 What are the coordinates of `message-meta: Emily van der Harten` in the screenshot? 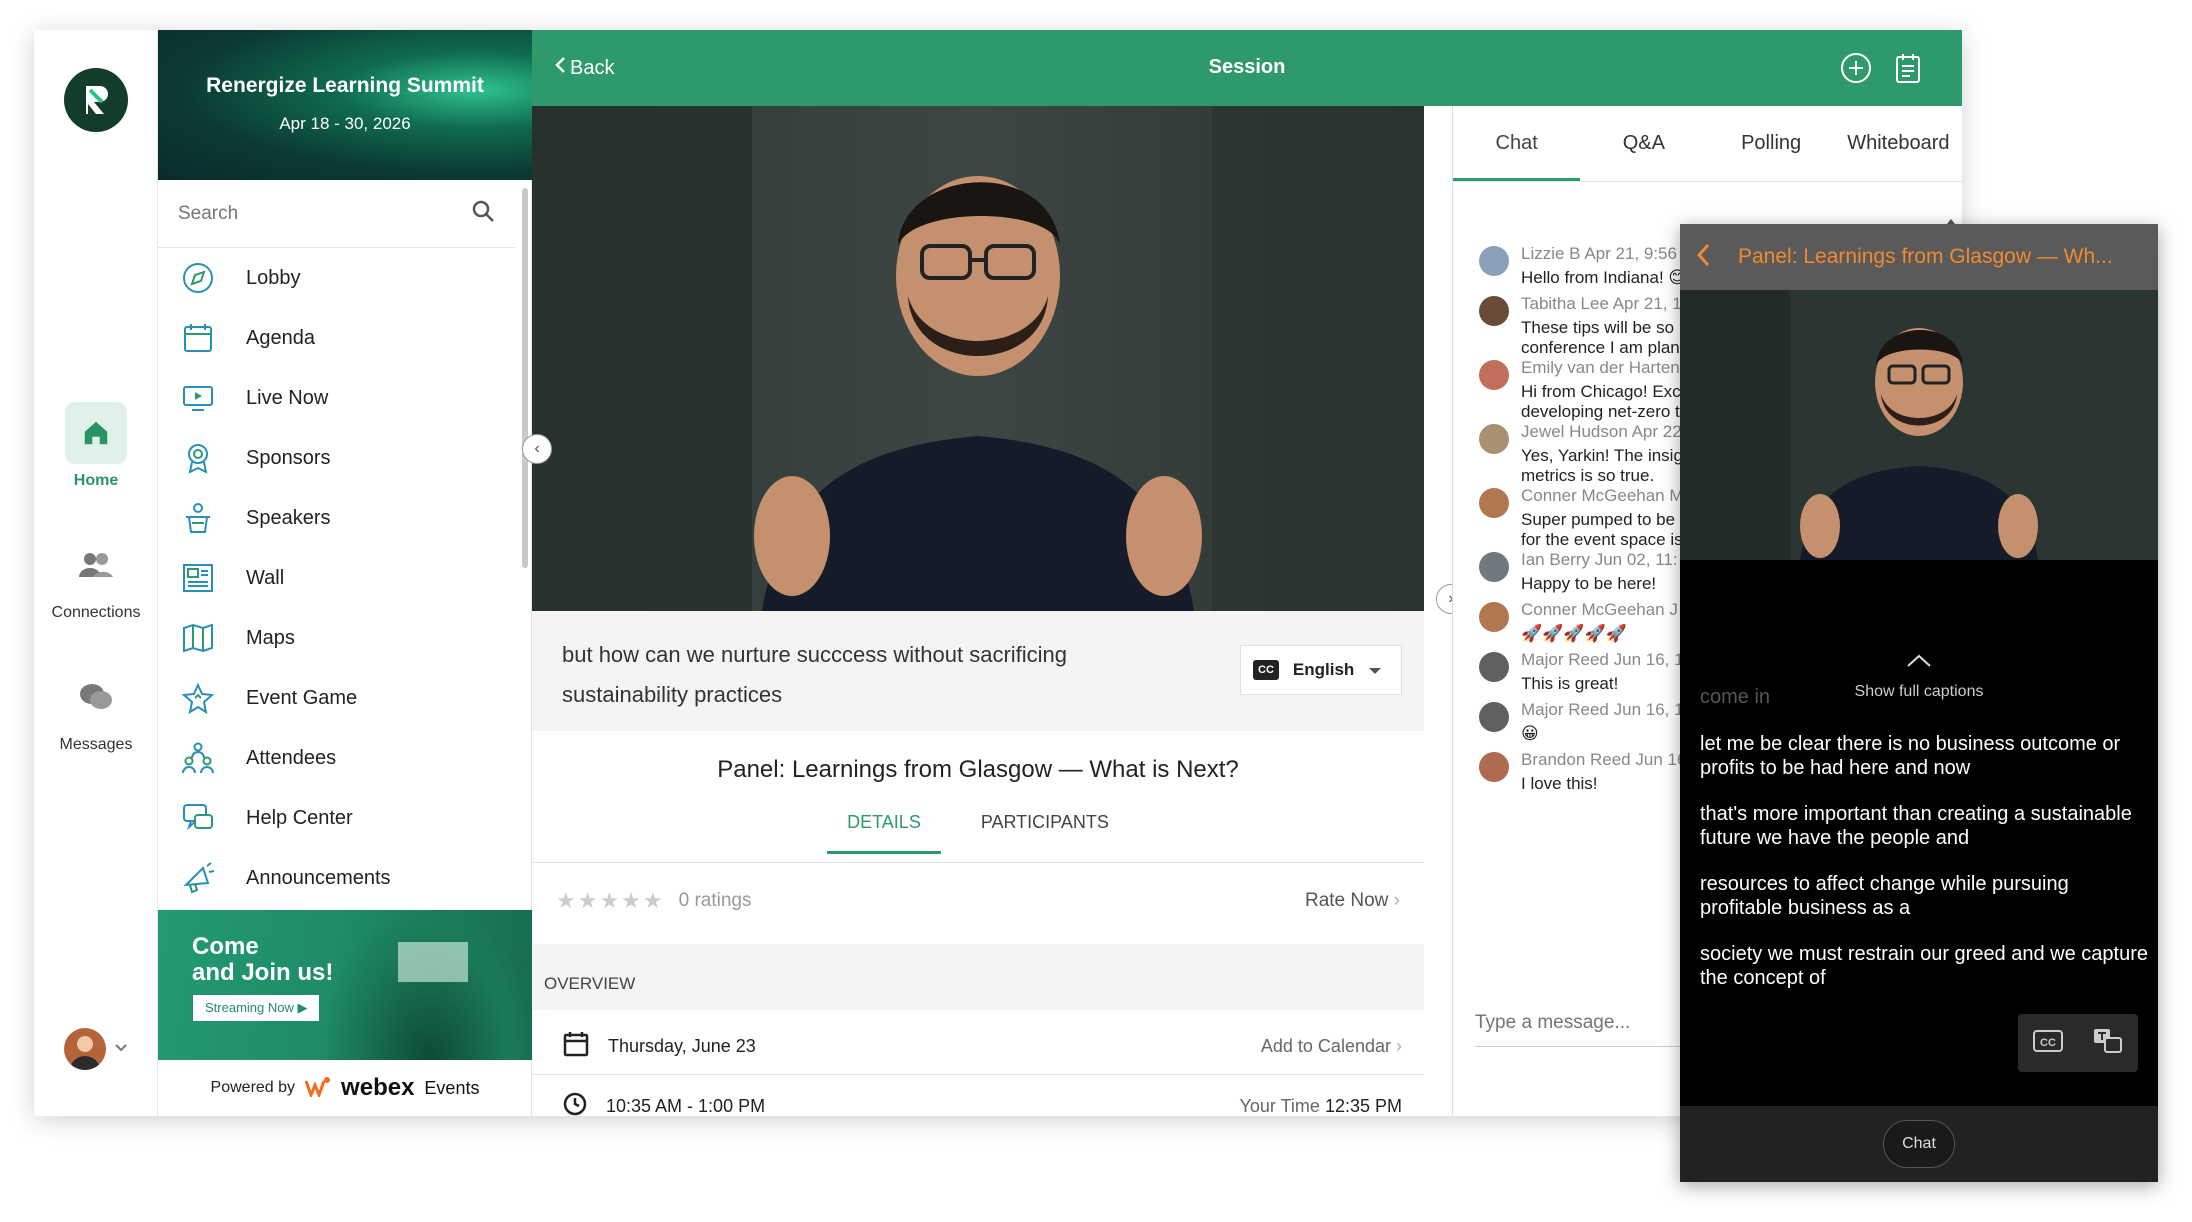 It's located at (1601, 368).